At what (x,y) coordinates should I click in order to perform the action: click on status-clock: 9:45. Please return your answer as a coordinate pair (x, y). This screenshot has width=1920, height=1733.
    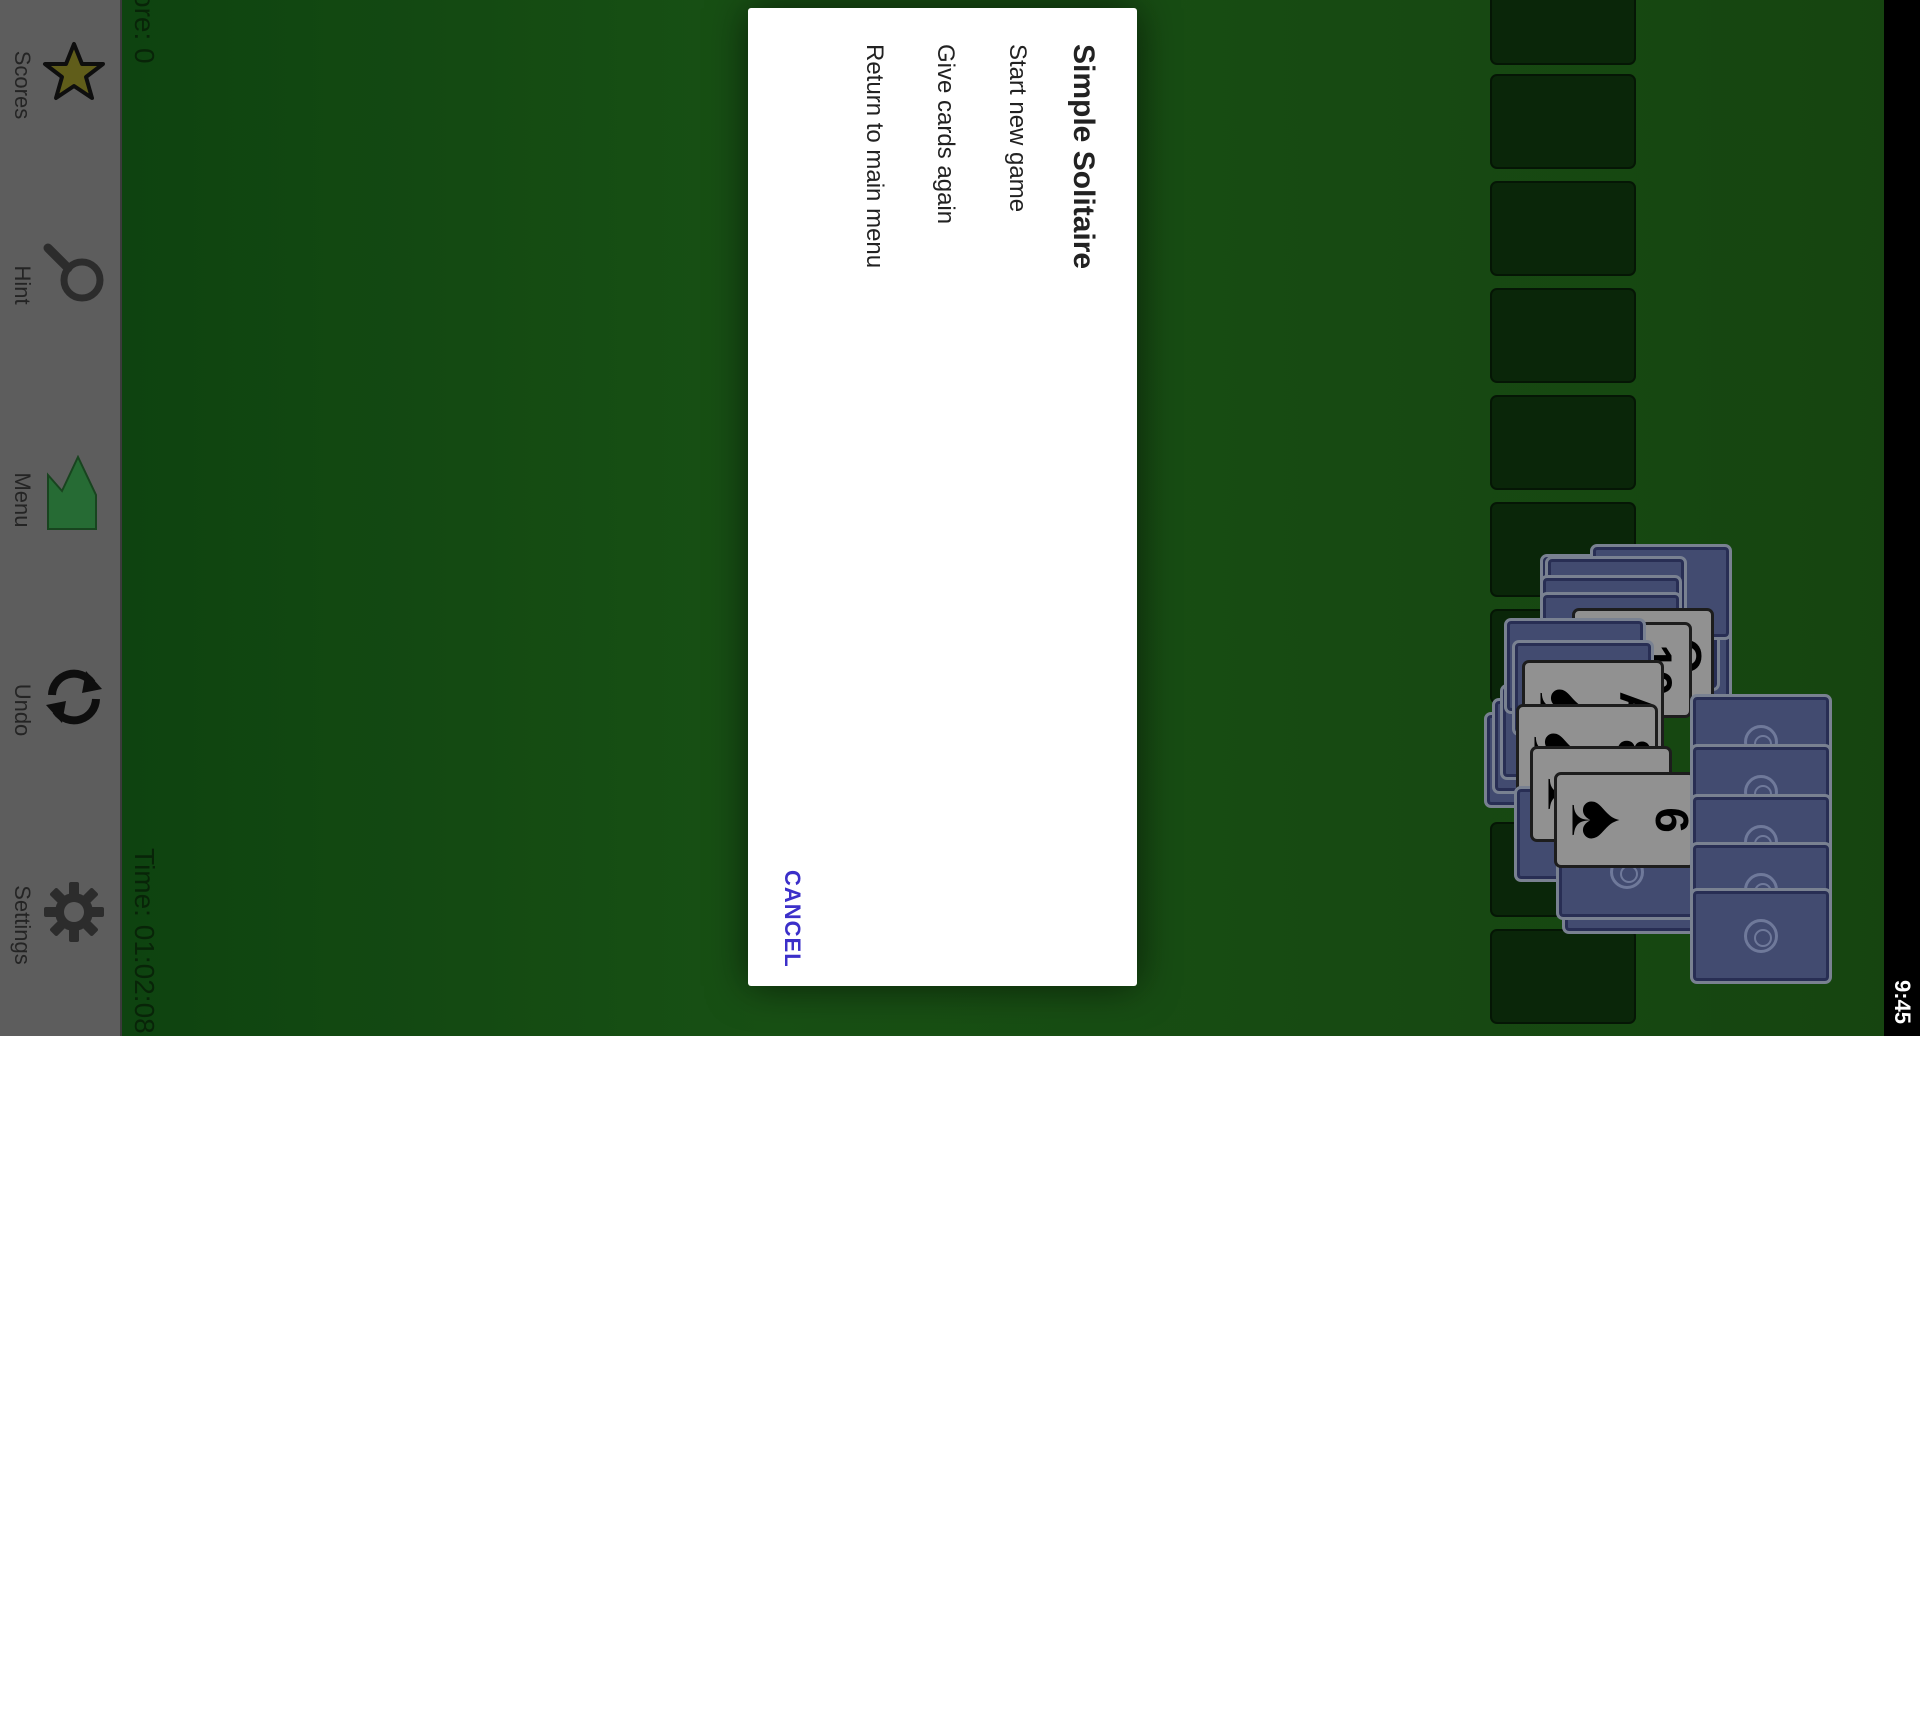
    Looking at the image, I should click on (1902, 1002).